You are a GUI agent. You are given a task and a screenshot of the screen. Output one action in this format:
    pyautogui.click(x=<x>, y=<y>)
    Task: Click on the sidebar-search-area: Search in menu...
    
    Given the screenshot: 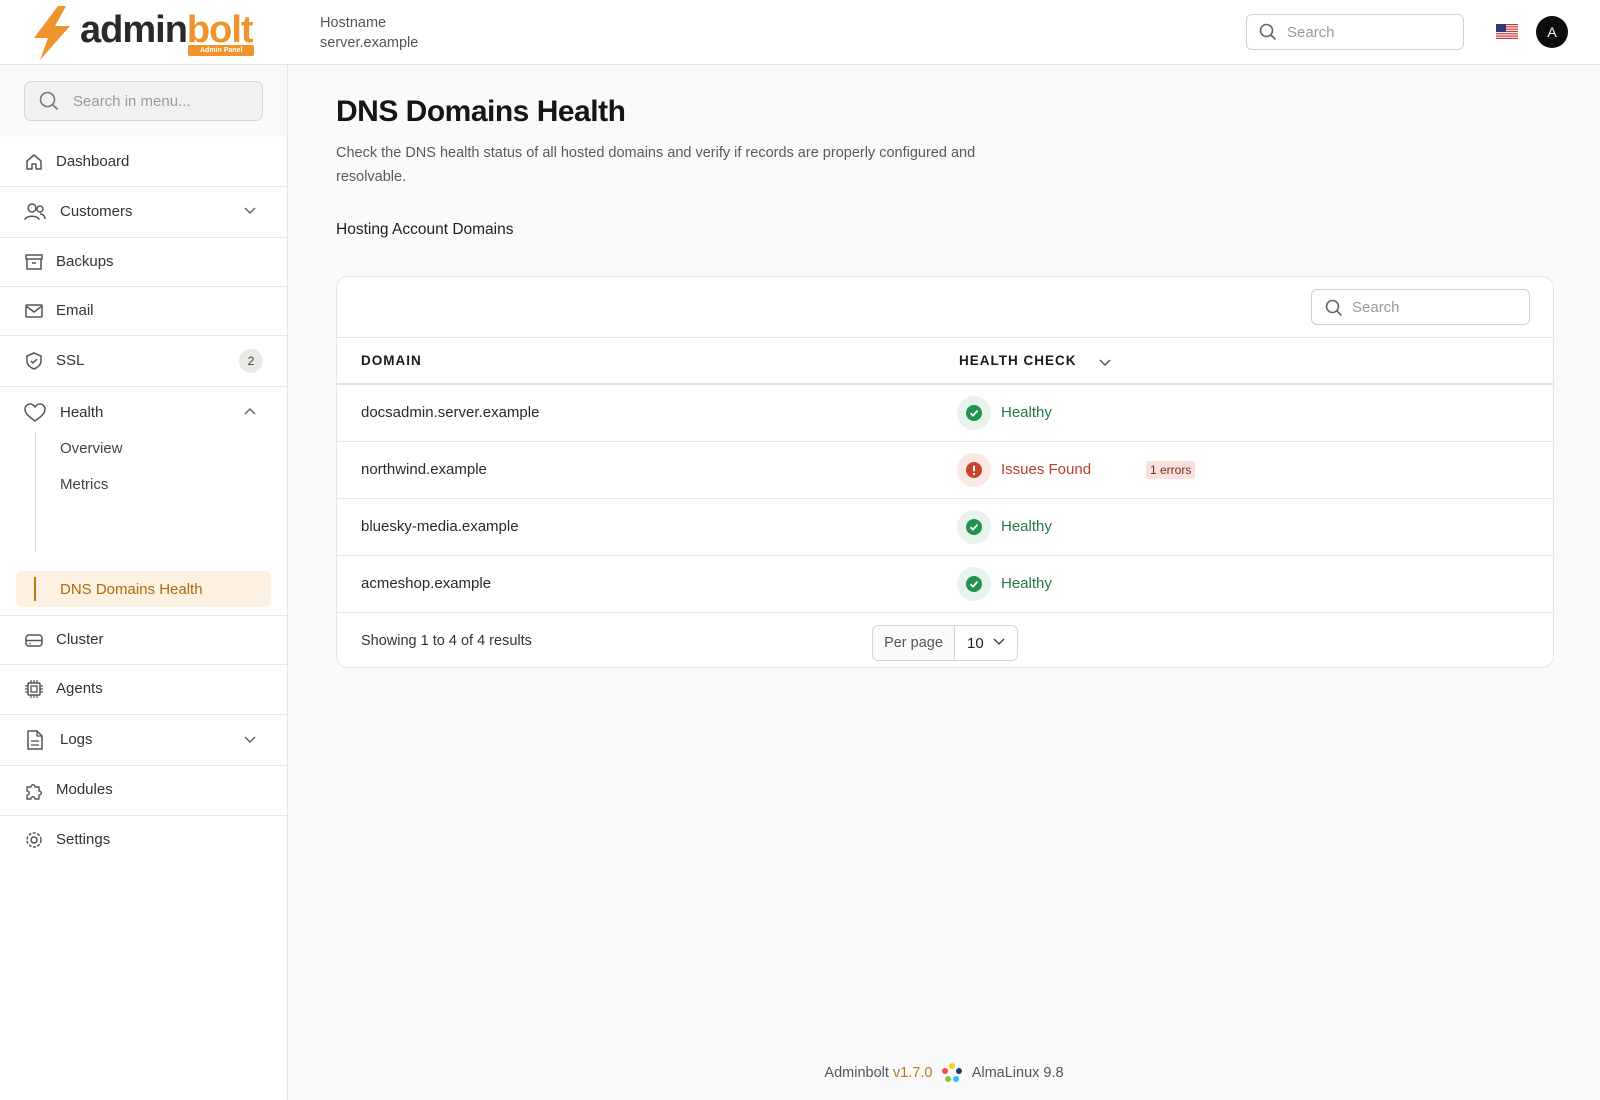 What is the action you would take?
    pyautogui.click(x=143, y=101)
    